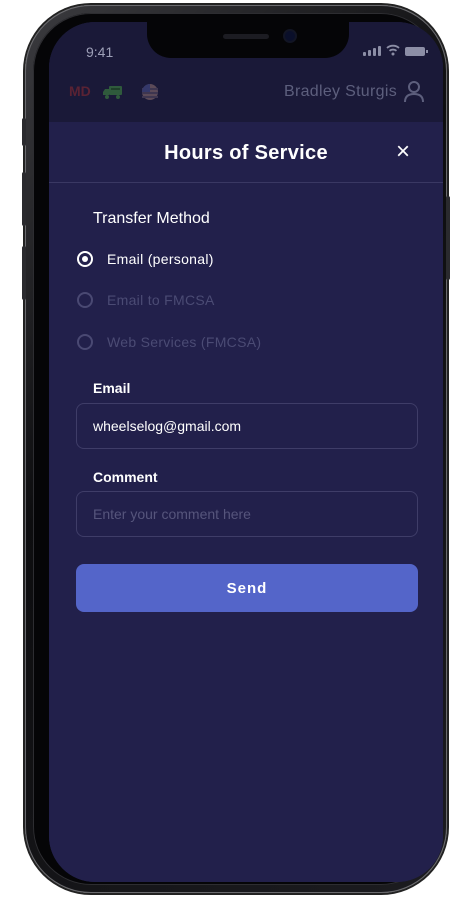 Image resolution: width=463 pixels, height=902 pixels. Describe the element at coordinates (416, 51) in the screenshot. I see `battery-icon` at that location.